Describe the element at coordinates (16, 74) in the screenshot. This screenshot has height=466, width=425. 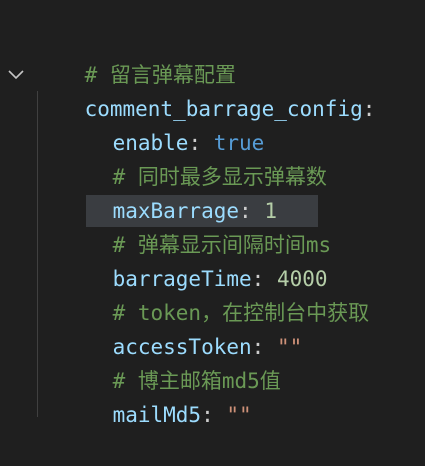
I see `chevron-down-icon` at that location.